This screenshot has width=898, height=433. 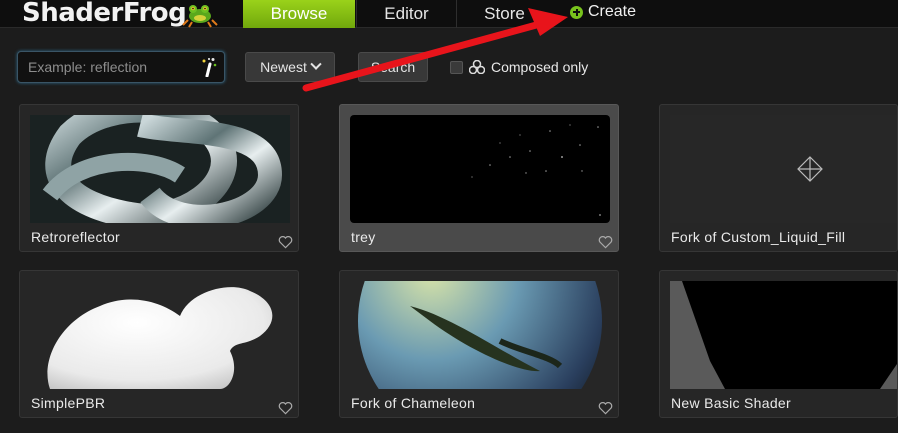 What do you see at coordinates (209, 67) in the screenshot?
I see `magic-wand-icon` at bounding box center [209, 67].